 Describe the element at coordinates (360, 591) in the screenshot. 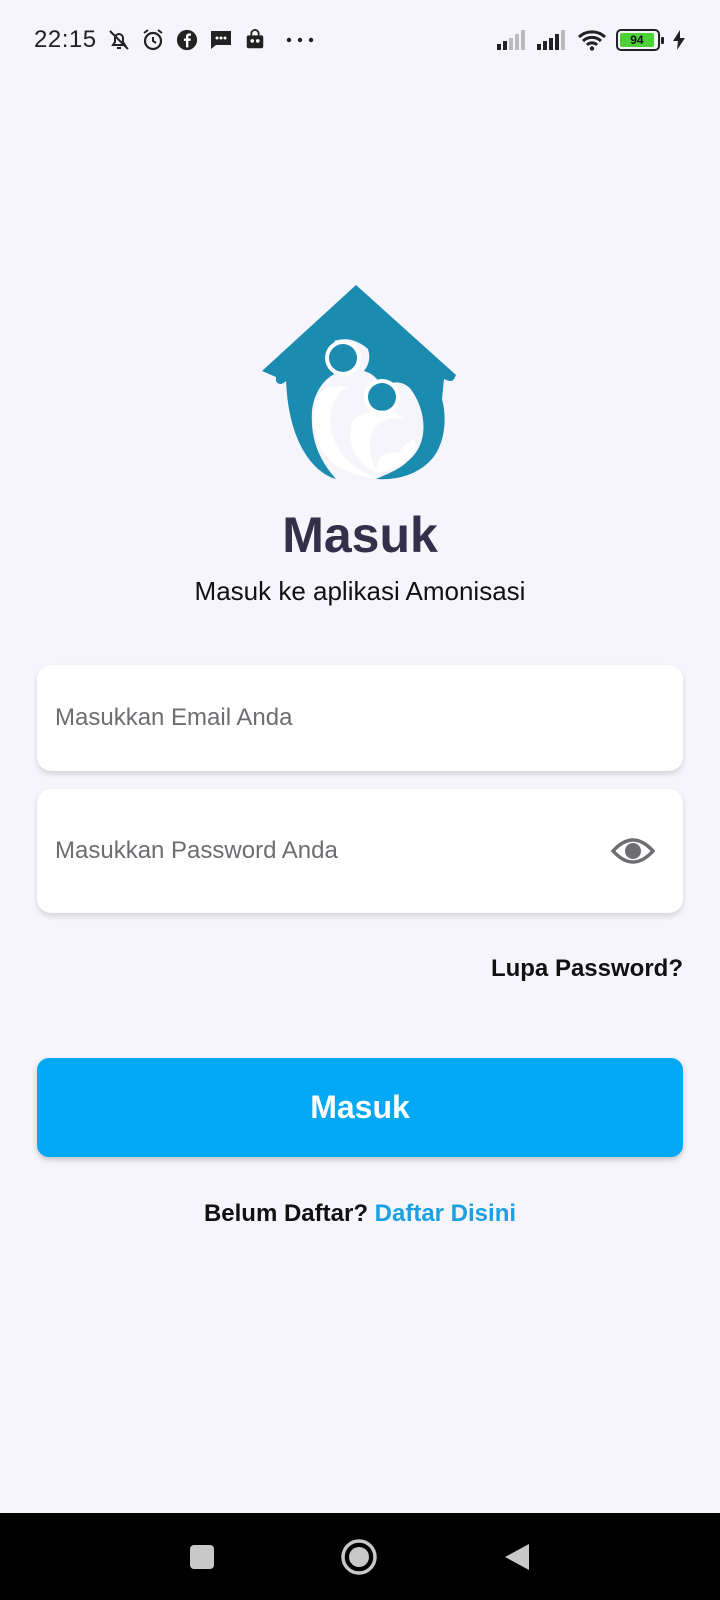

I see `page-subtitle: Masuk ke aplikasi Amonisasi` at that location.